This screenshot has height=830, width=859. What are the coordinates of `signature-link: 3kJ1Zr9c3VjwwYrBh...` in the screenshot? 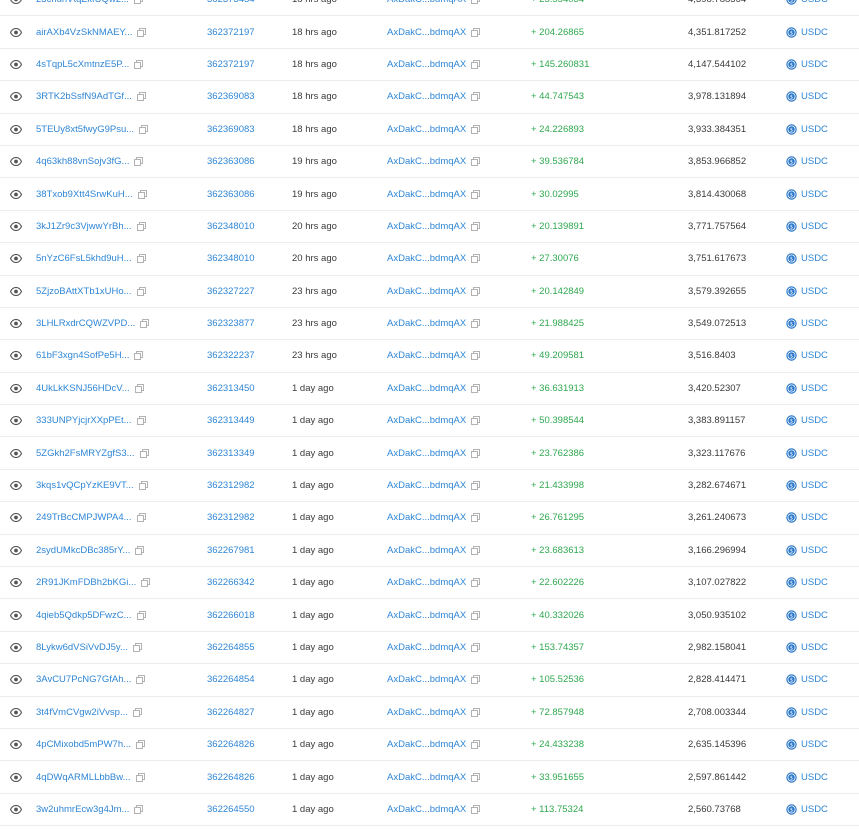 It's located at (84, 226).